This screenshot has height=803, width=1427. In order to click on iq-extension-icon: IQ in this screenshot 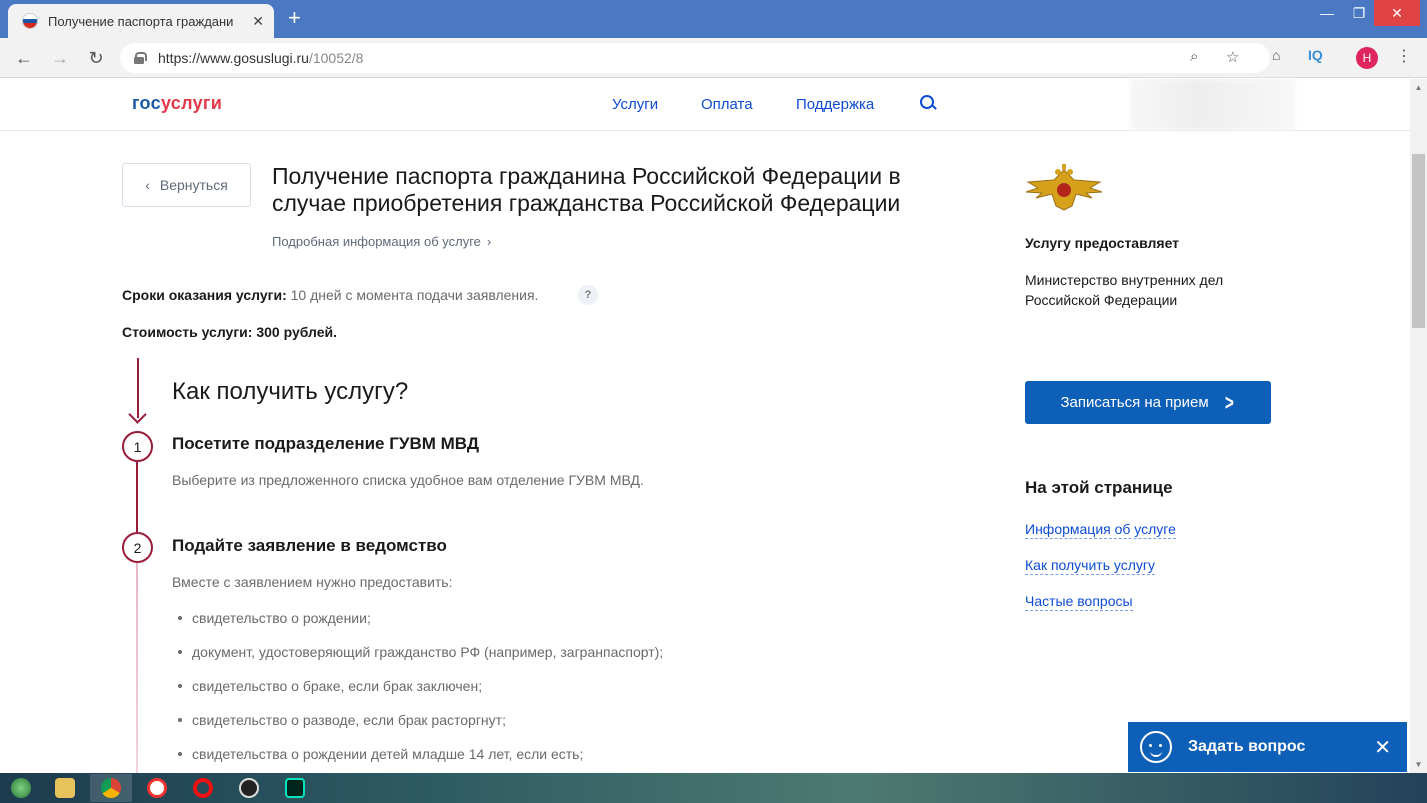, I will do `click(1315, 55)`.